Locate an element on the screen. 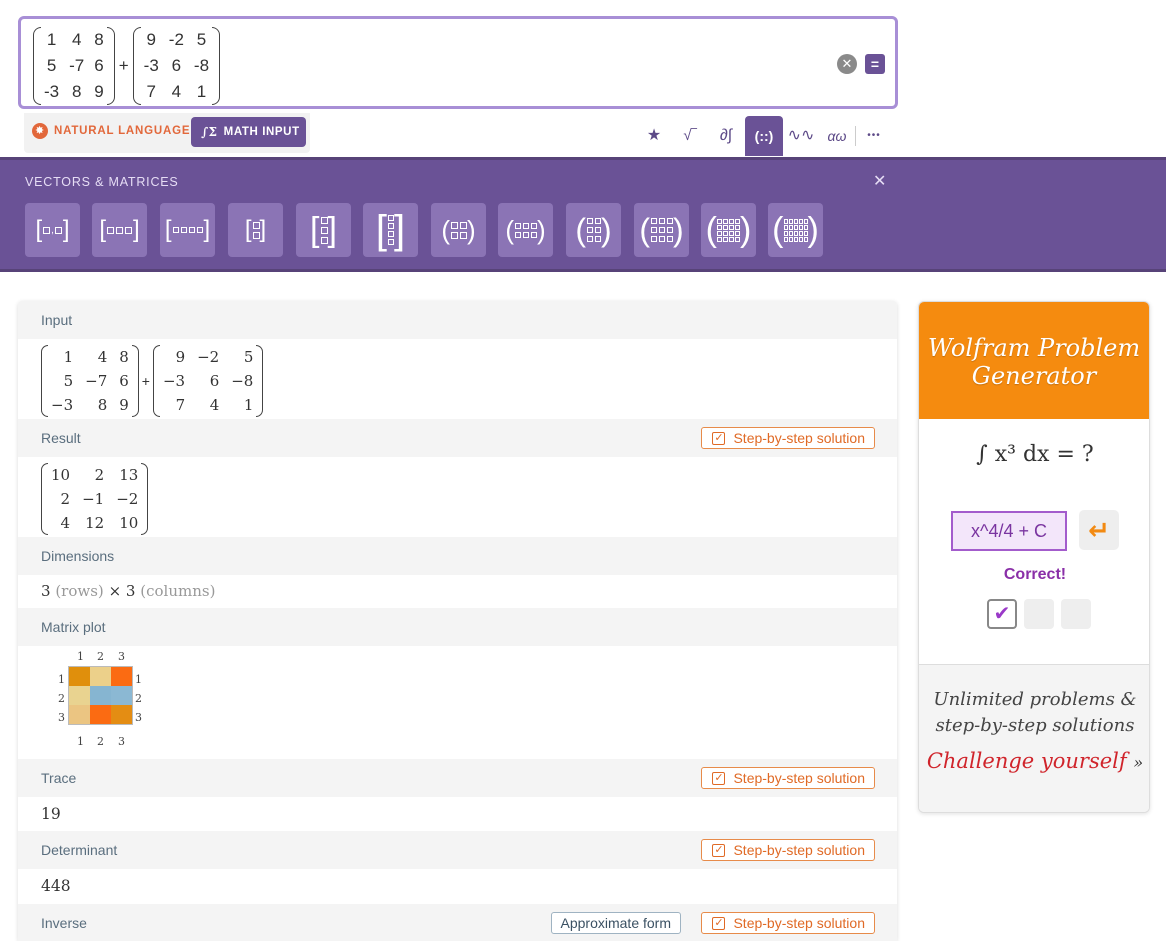 Image resolution: width=1166 pixels, height=941 pixels. pod-title: Matrix plot is located at coordinates (73, 627).